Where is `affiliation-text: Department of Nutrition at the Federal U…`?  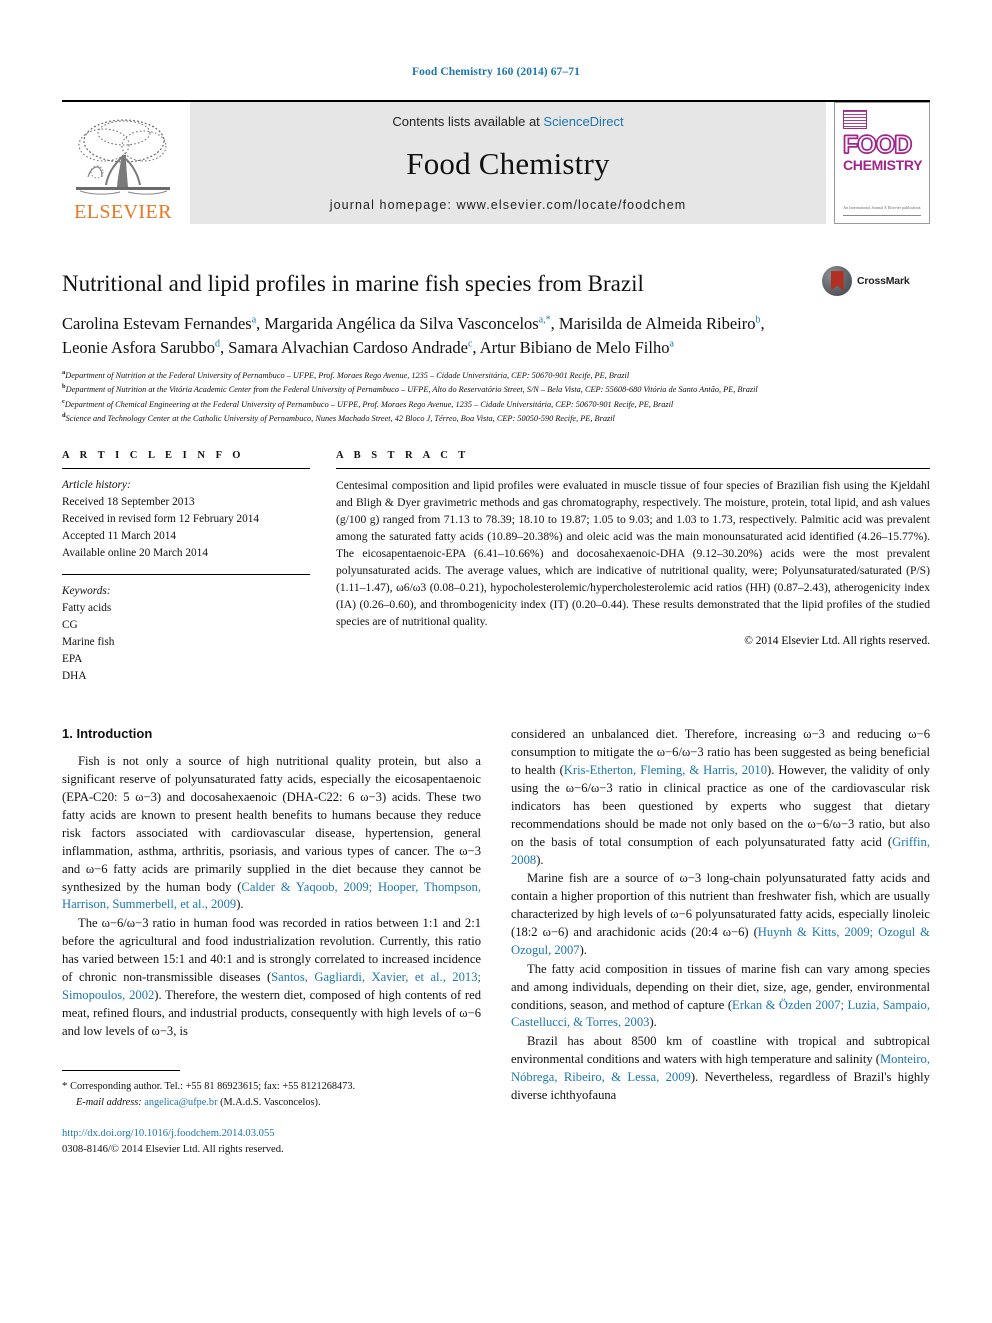
affiliation-text: Department of Nutrition at the Federal U… is located at coordinates (347, 376).